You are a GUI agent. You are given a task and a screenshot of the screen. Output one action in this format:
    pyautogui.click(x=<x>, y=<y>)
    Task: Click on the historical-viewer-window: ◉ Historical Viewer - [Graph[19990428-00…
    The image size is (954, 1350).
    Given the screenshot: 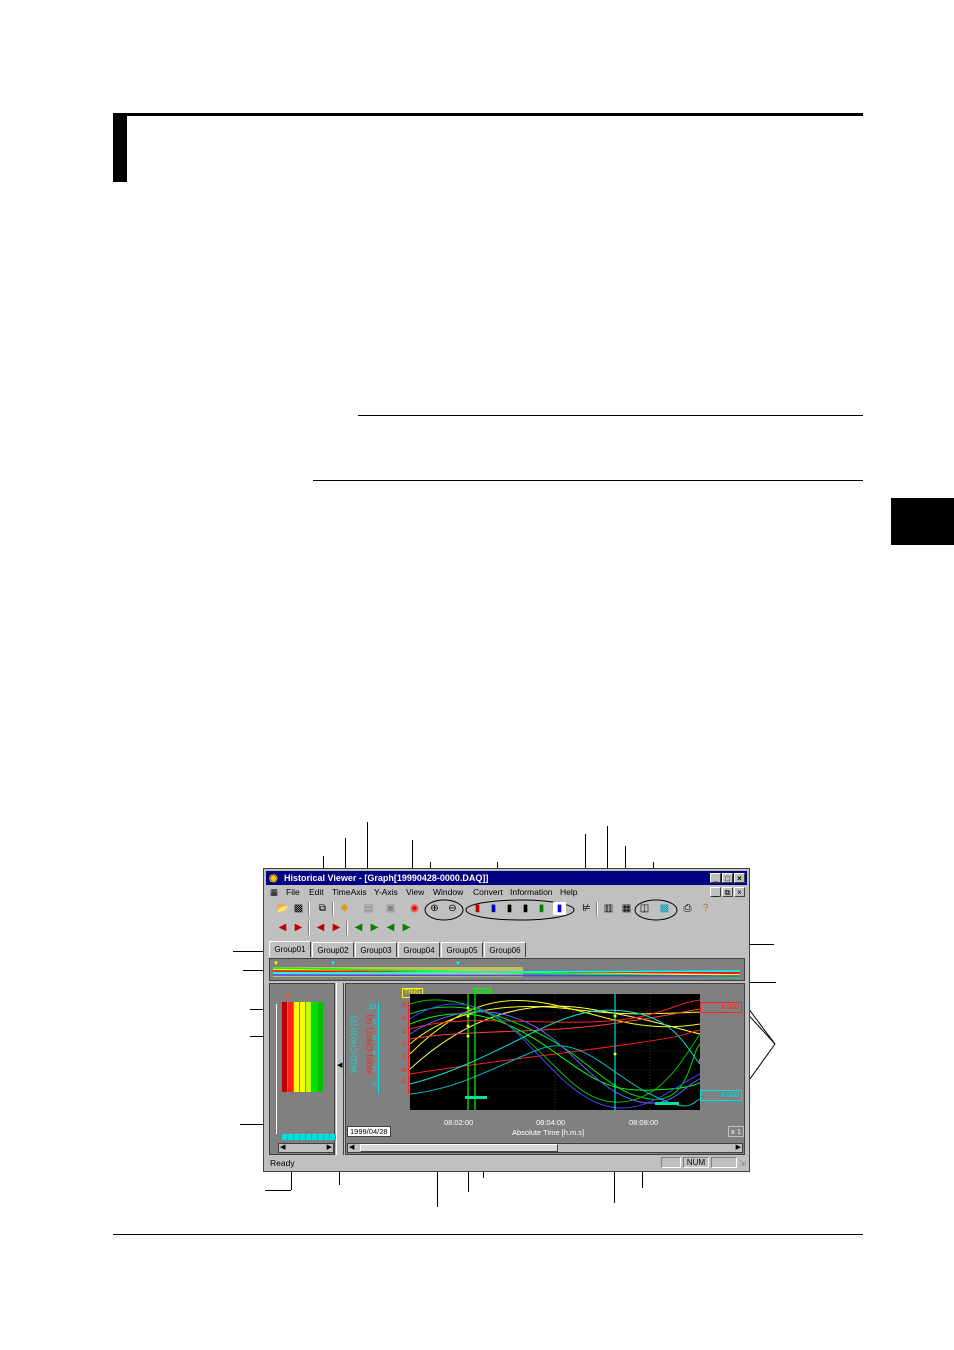 What is the action you would take?
    pyautogui.click(x=506, y=1020)
    